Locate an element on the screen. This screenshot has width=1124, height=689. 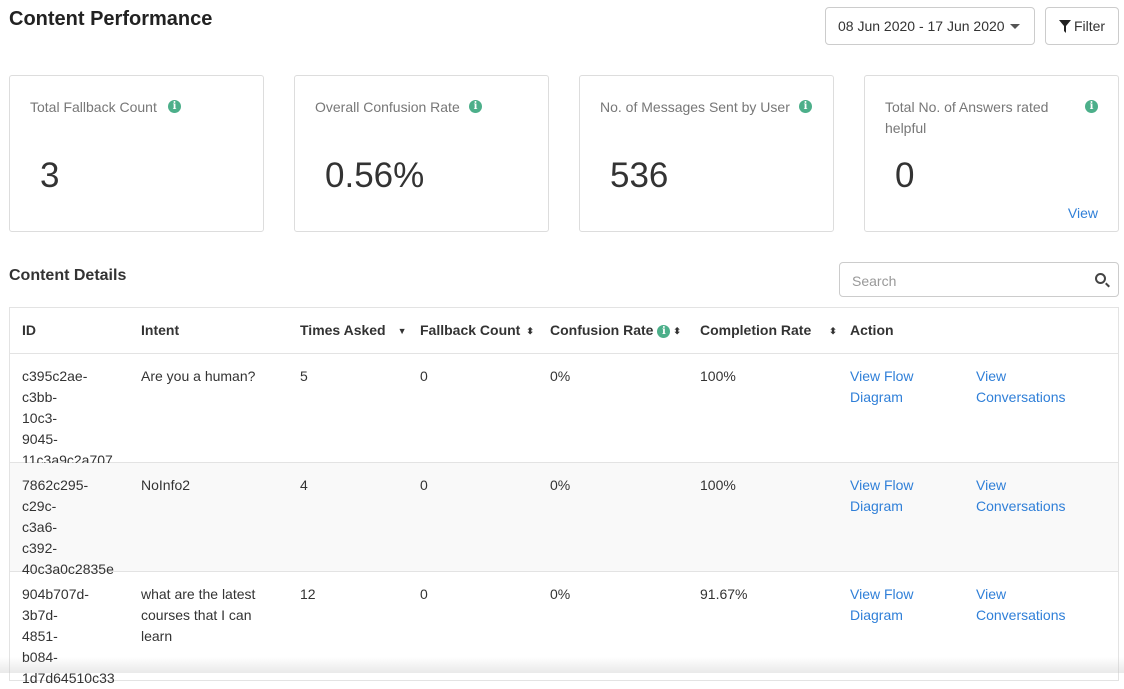
search-input: Search is located at coordinates (979, 279).